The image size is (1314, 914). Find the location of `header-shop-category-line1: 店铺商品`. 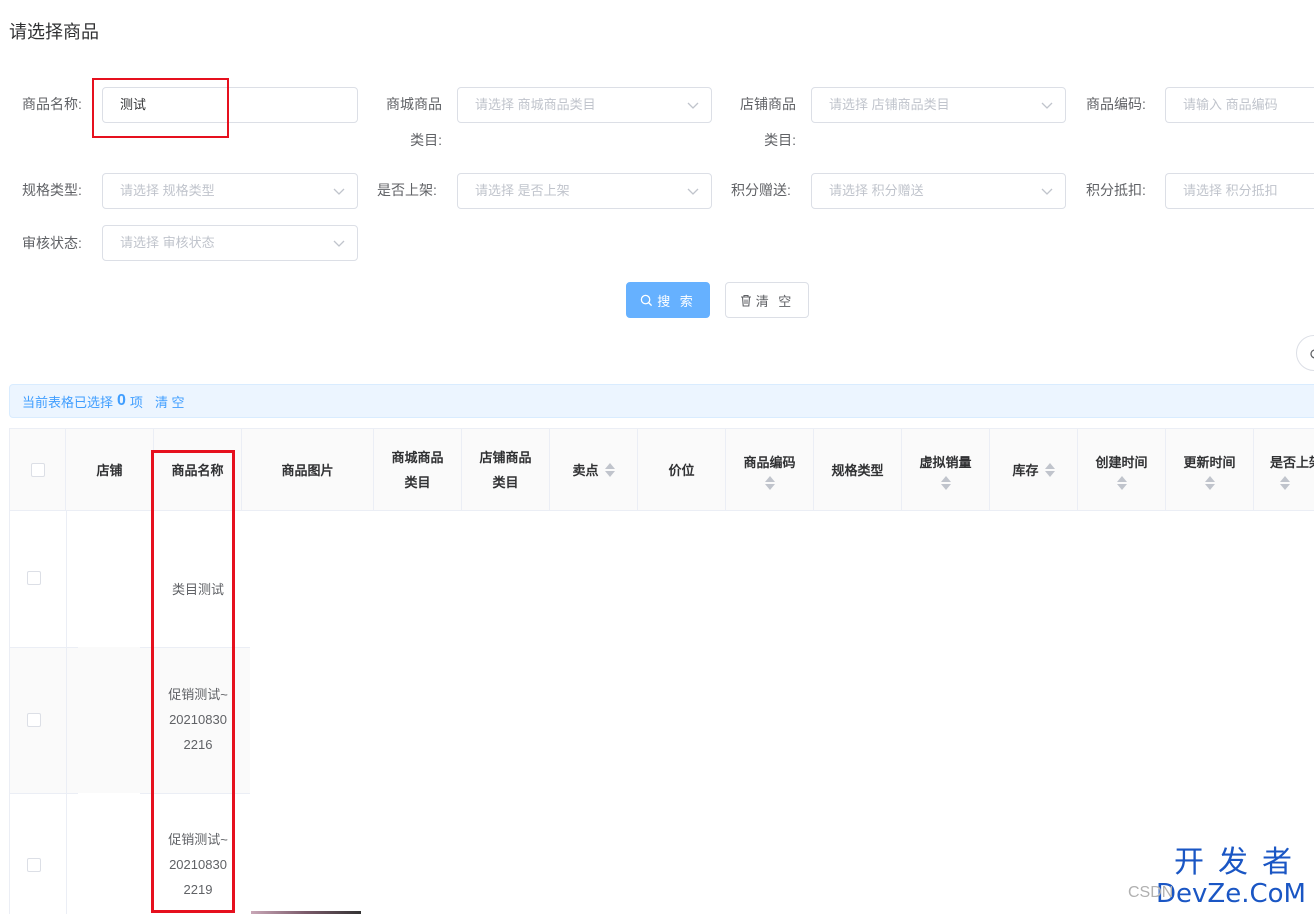

header-shop-category-line1: 店铺商品 is located at coordinates (505, 457).